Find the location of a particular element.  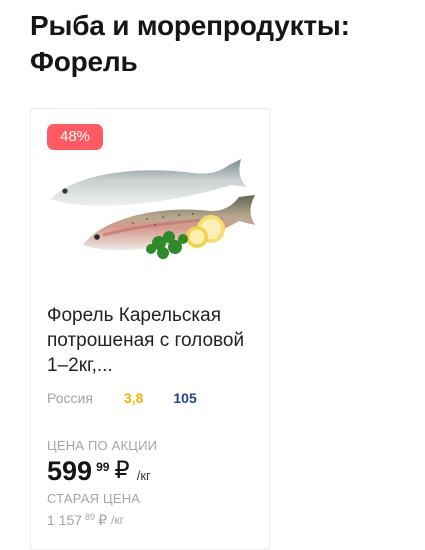

old-price: 1 157 89 ₽ /кг is located at coordinates (85, 520).